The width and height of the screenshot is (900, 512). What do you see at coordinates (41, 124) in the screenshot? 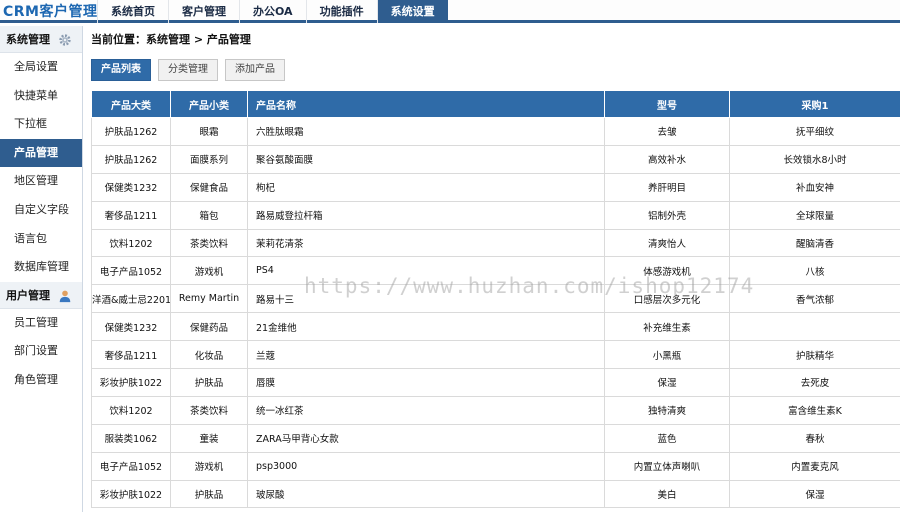
I see `sidebar-item-dropdown: 下拉框` at bounding box center [41, 124].